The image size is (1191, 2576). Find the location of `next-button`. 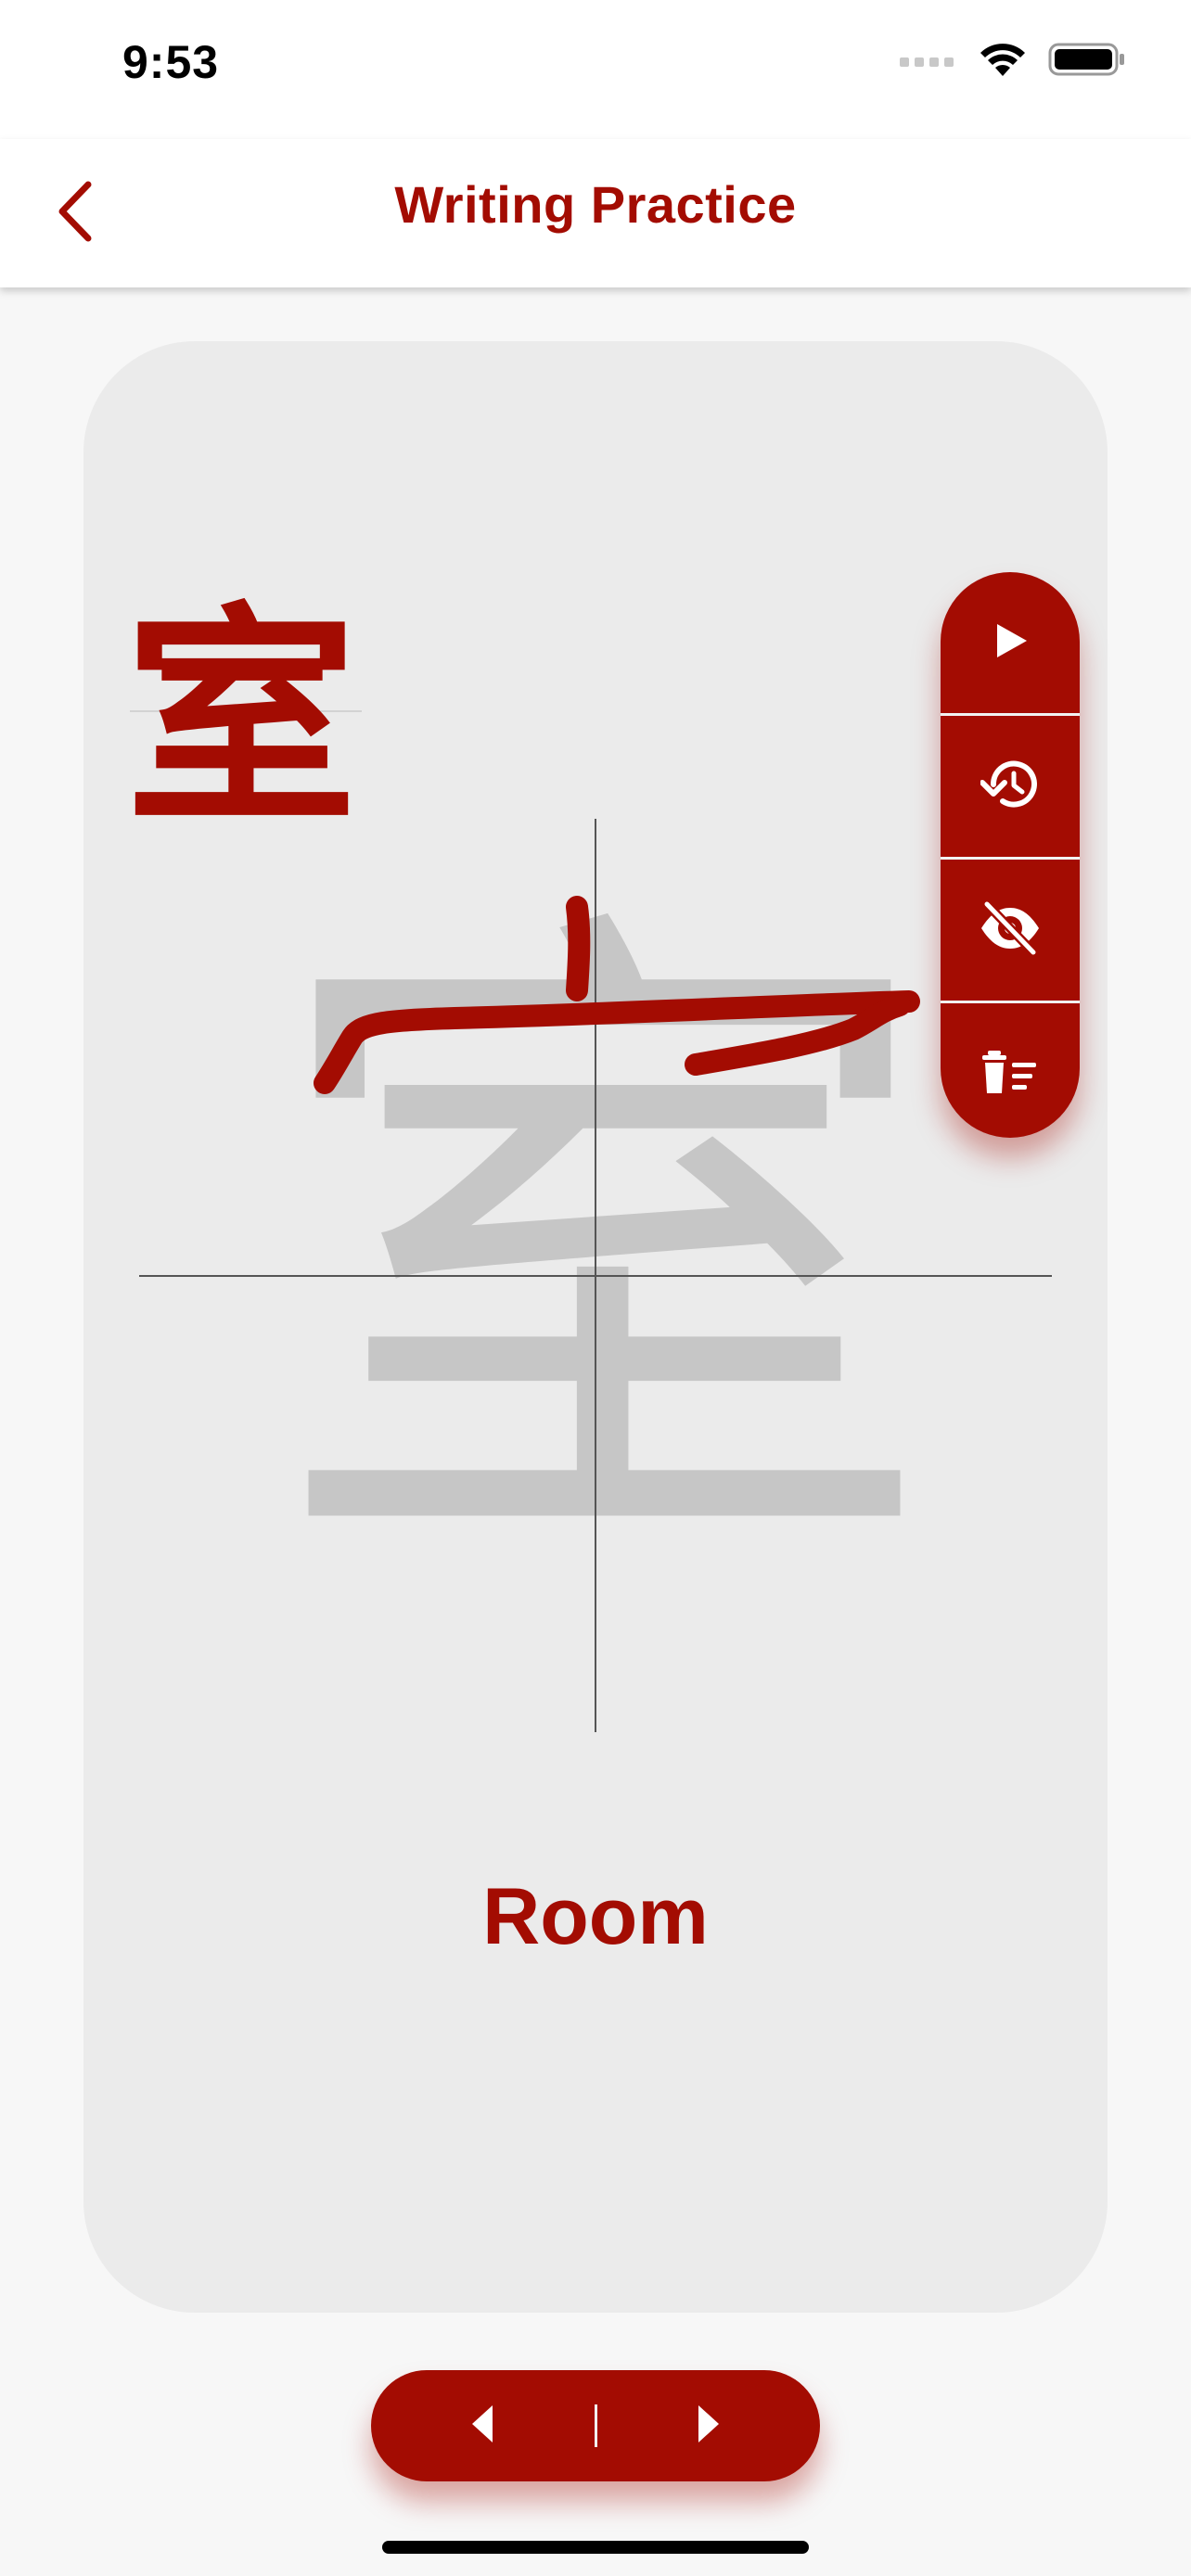

next-button is located at coordinates (709, 2425).